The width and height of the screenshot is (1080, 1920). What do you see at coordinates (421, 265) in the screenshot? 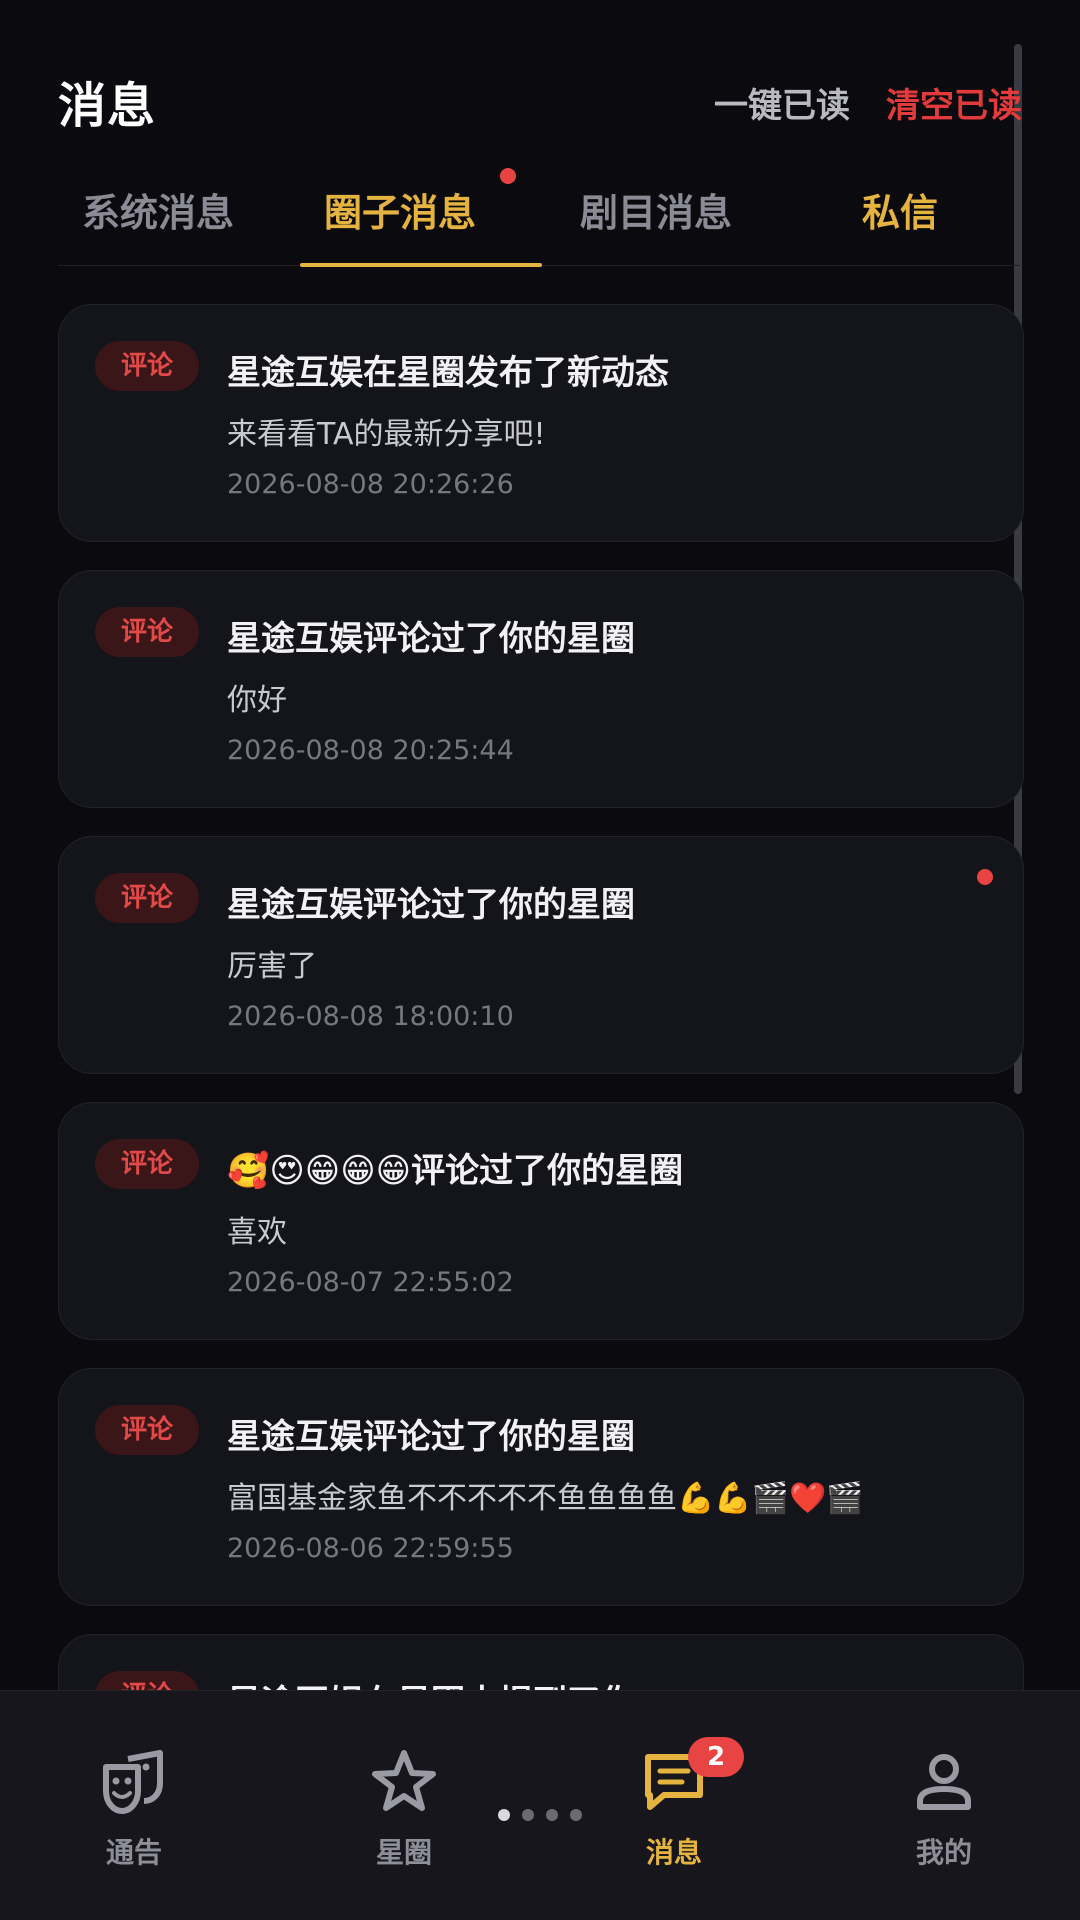
I see `active-tab-indicator` at bounding box center [421, 265].